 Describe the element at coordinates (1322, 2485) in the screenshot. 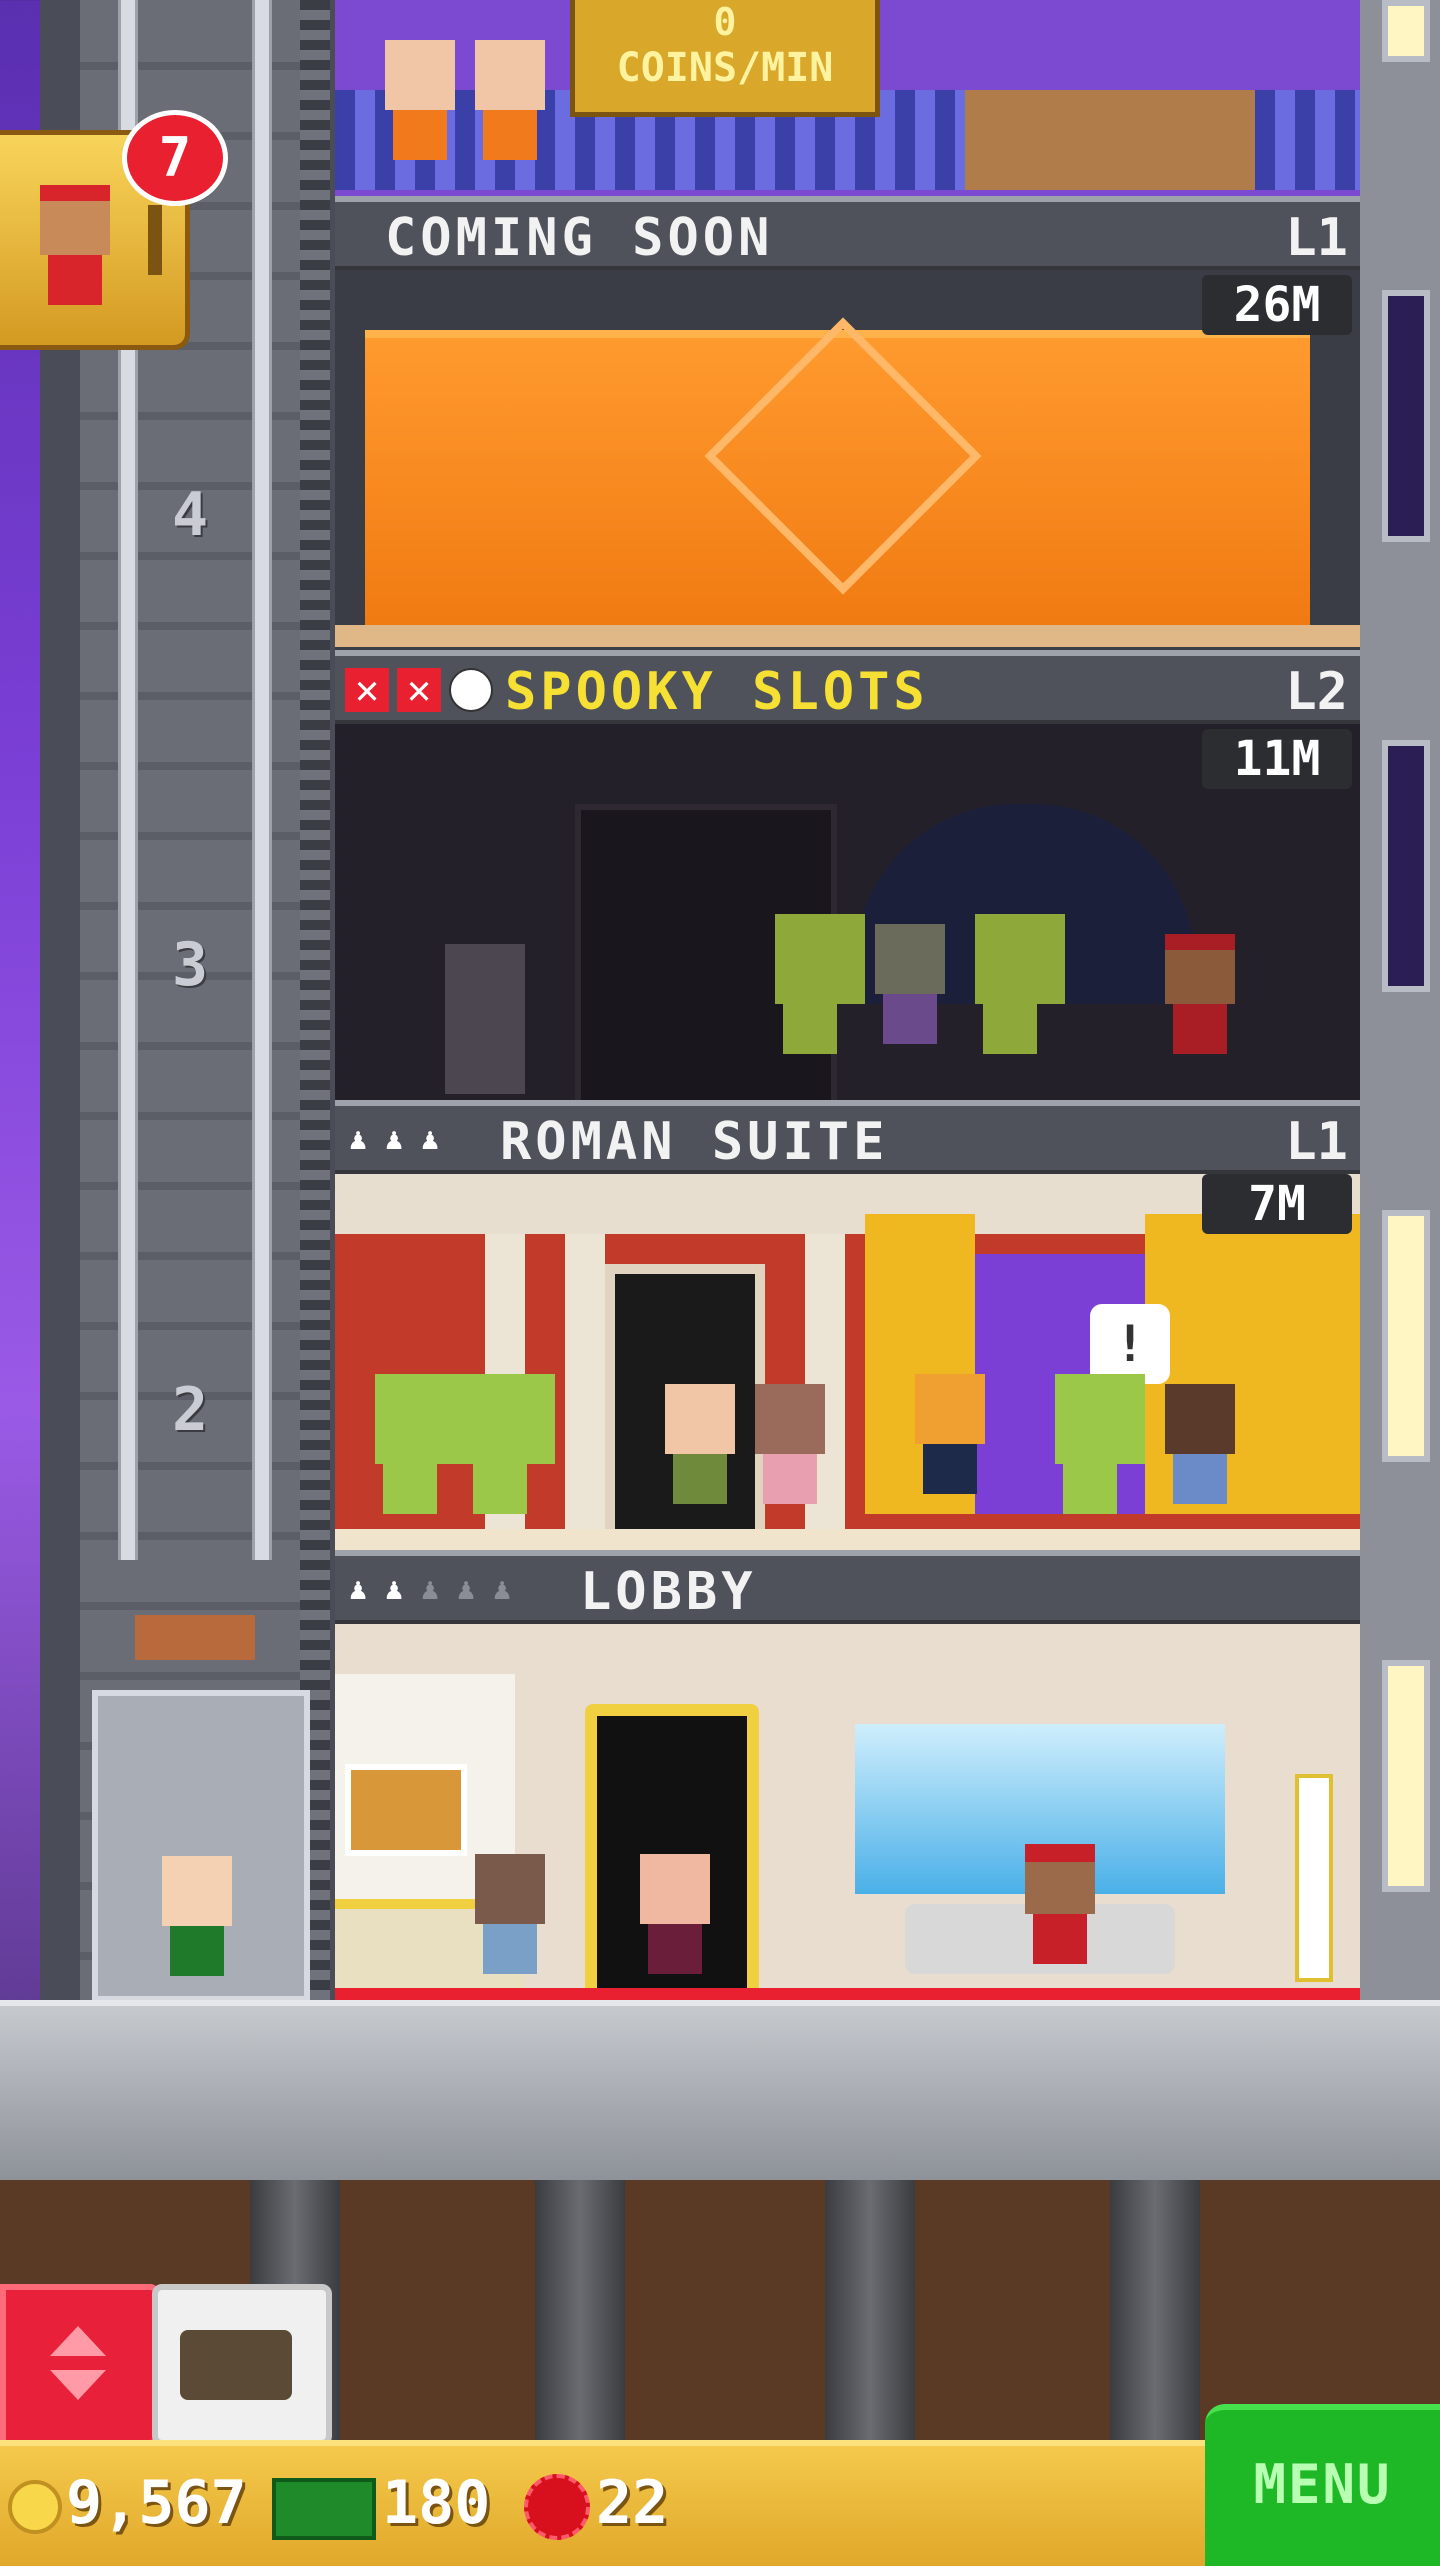

I see `menu-button: MENU` at that location.